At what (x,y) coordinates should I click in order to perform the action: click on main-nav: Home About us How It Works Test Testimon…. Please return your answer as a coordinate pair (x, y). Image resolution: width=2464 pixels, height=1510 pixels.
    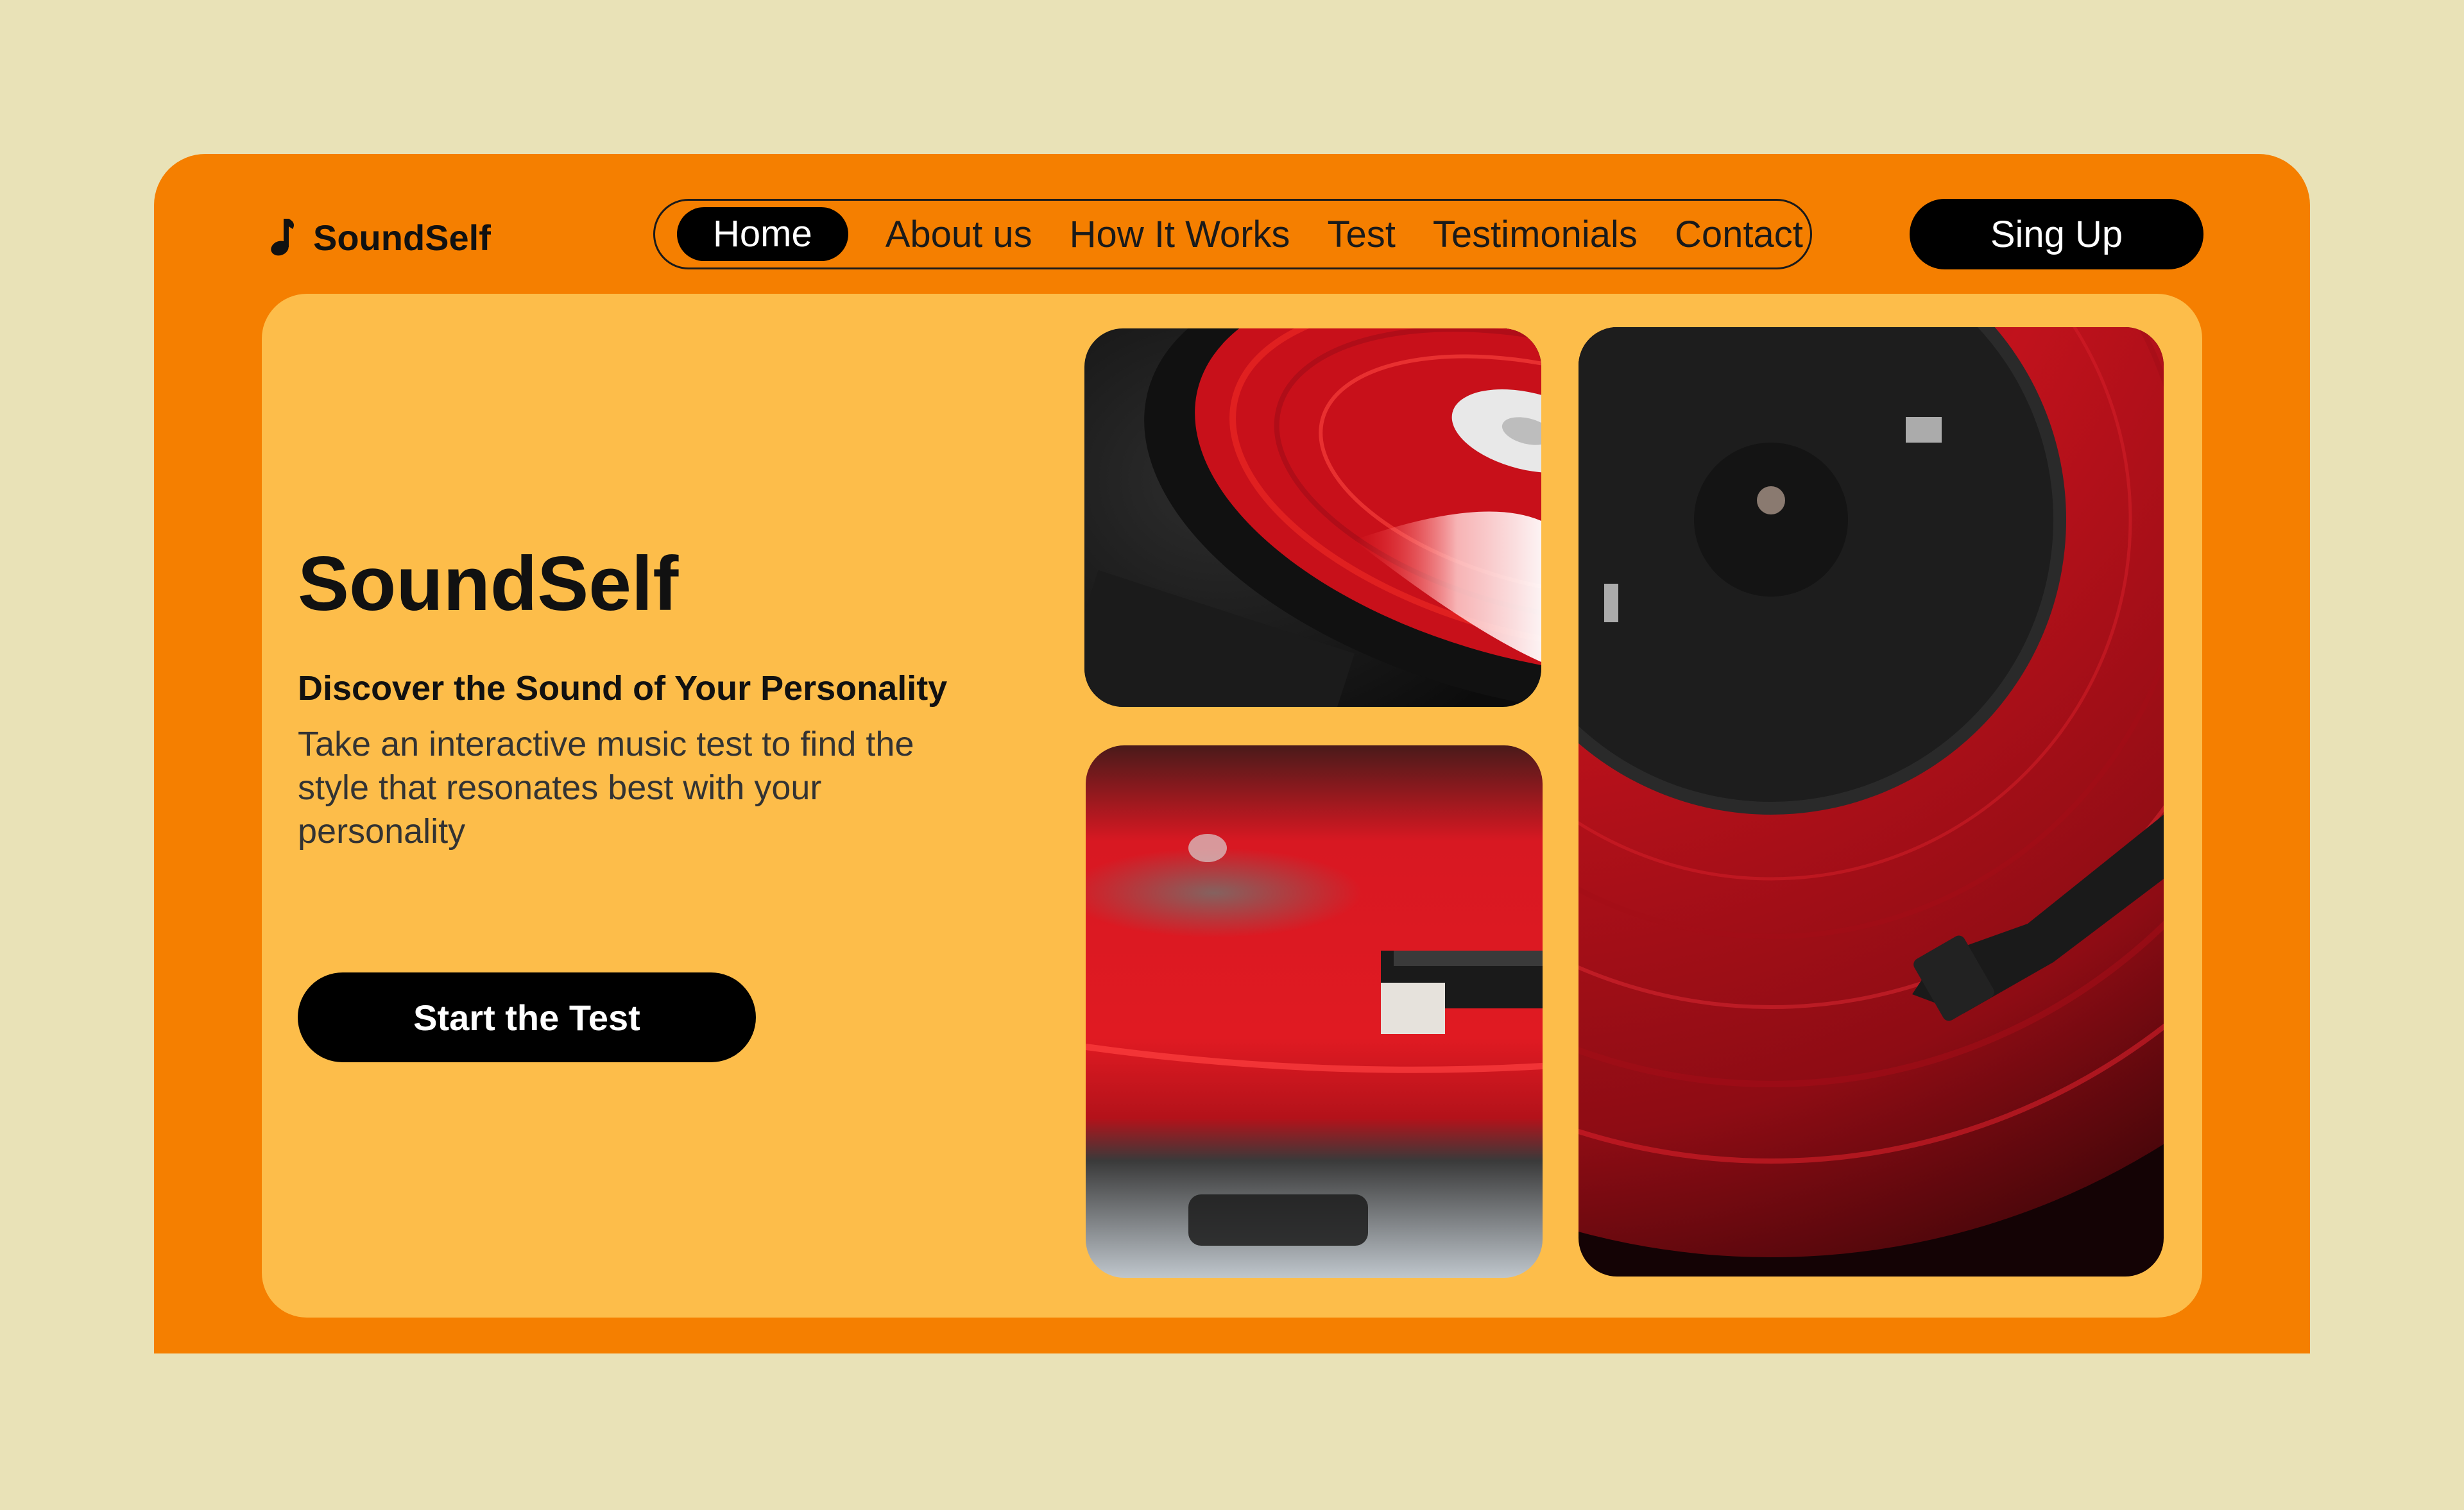
    Looking at the image, I should click on (1233, 234).